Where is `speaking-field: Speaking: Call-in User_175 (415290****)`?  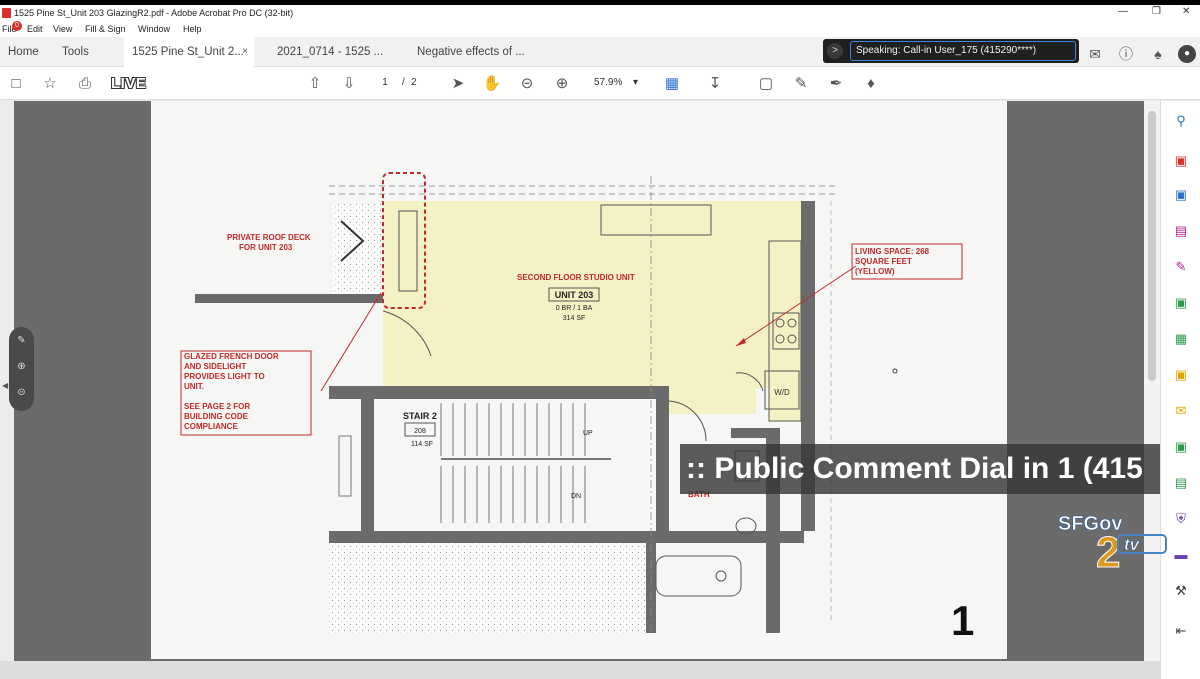
speaking-field: Speaking: Call-in User_175 (415290****) is located at coordinates (963, 51).